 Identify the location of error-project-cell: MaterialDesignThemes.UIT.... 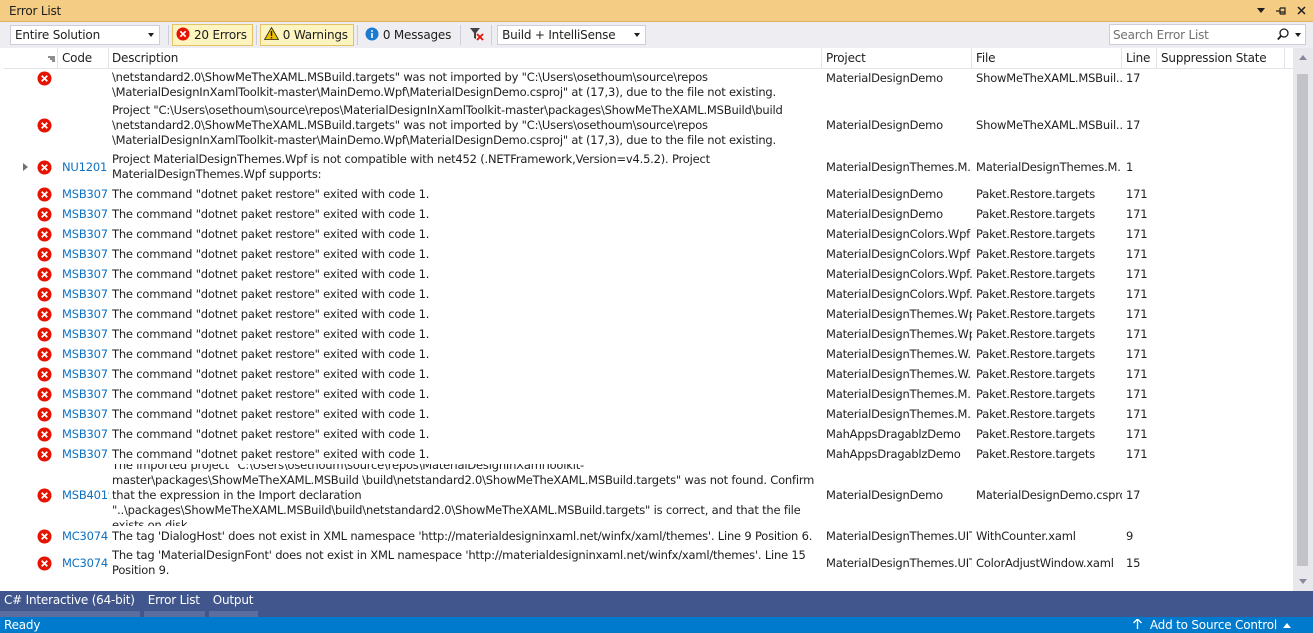
(897, 536).